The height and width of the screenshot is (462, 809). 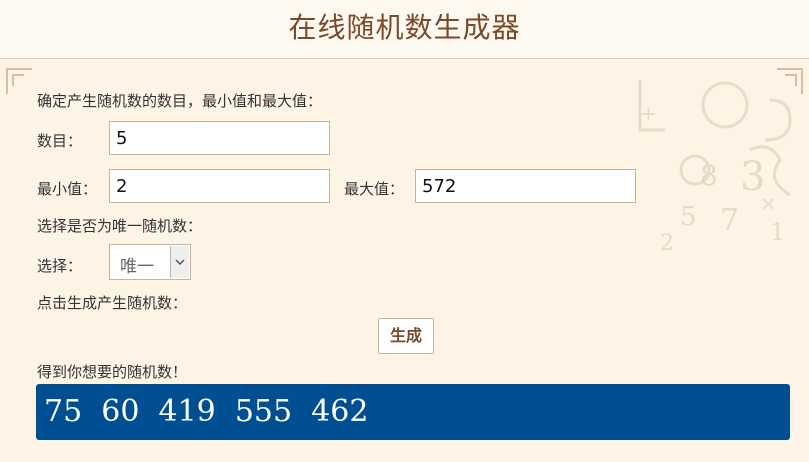 What do you see at coordinates (688, 217) in the screenshot?
I see `svg-text: 5` at bounding box center [688, 217].